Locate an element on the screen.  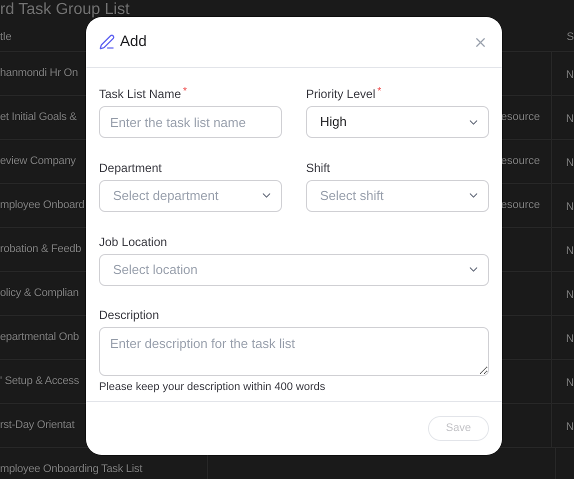
table-cell-text: eview Company is located at coordinates (38, 162).